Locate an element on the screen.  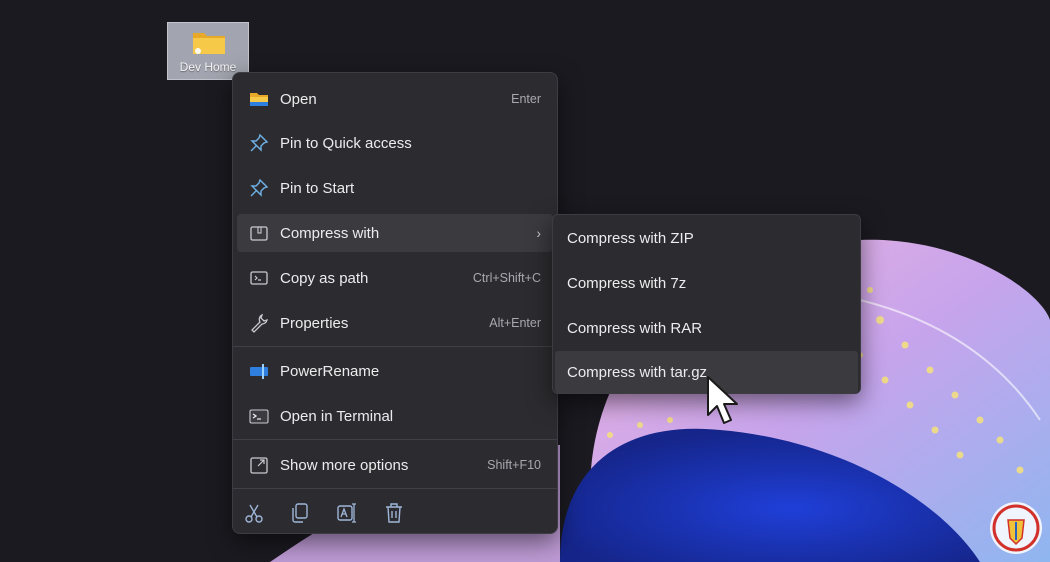
shortcut-label: Shift+F10 is located at coordinates (514, 465).